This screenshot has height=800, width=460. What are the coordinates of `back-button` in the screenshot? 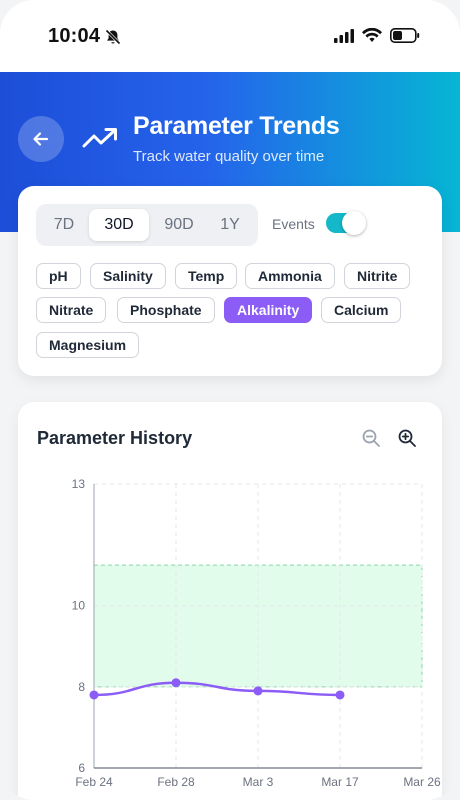 It's located at (41, 139).